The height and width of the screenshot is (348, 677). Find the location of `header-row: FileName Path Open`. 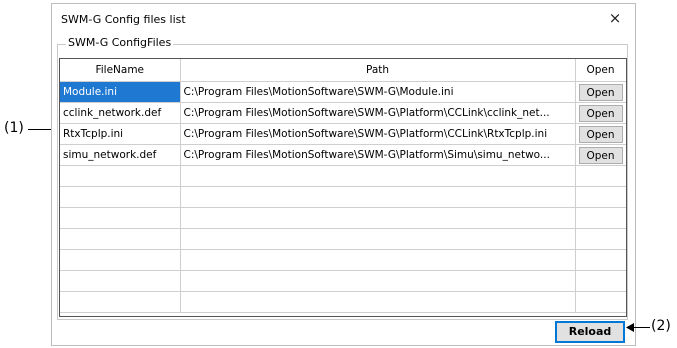

header-row: FileName Path Open is located at coordinates (343, 70).